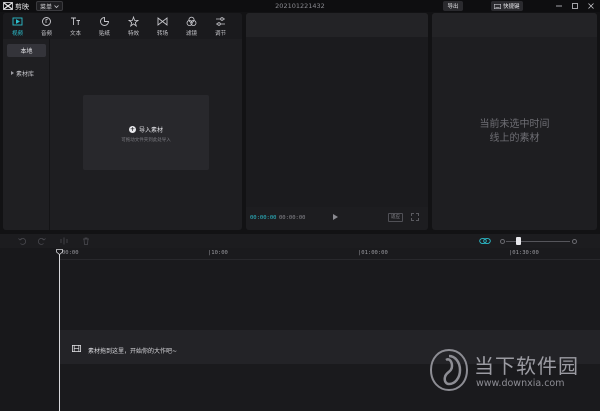  Describe the element at coordinates (26, 50) in the screenshot. I see `sidebar-item-local: 本地` at that location.